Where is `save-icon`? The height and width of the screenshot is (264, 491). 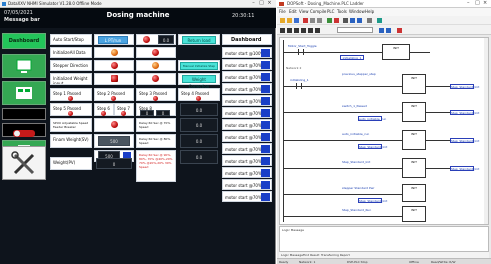 save-icon is located at coordinates (296, 20).